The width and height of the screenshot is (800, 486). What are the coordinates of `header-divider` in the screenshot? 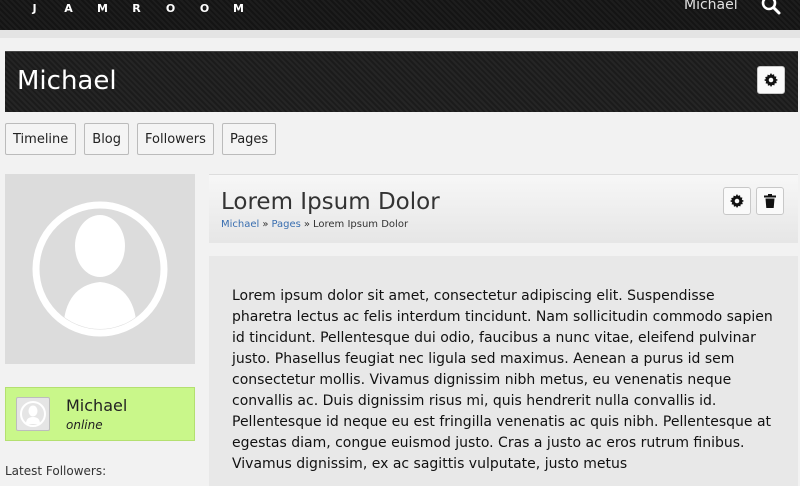 It's located at (400, 34).